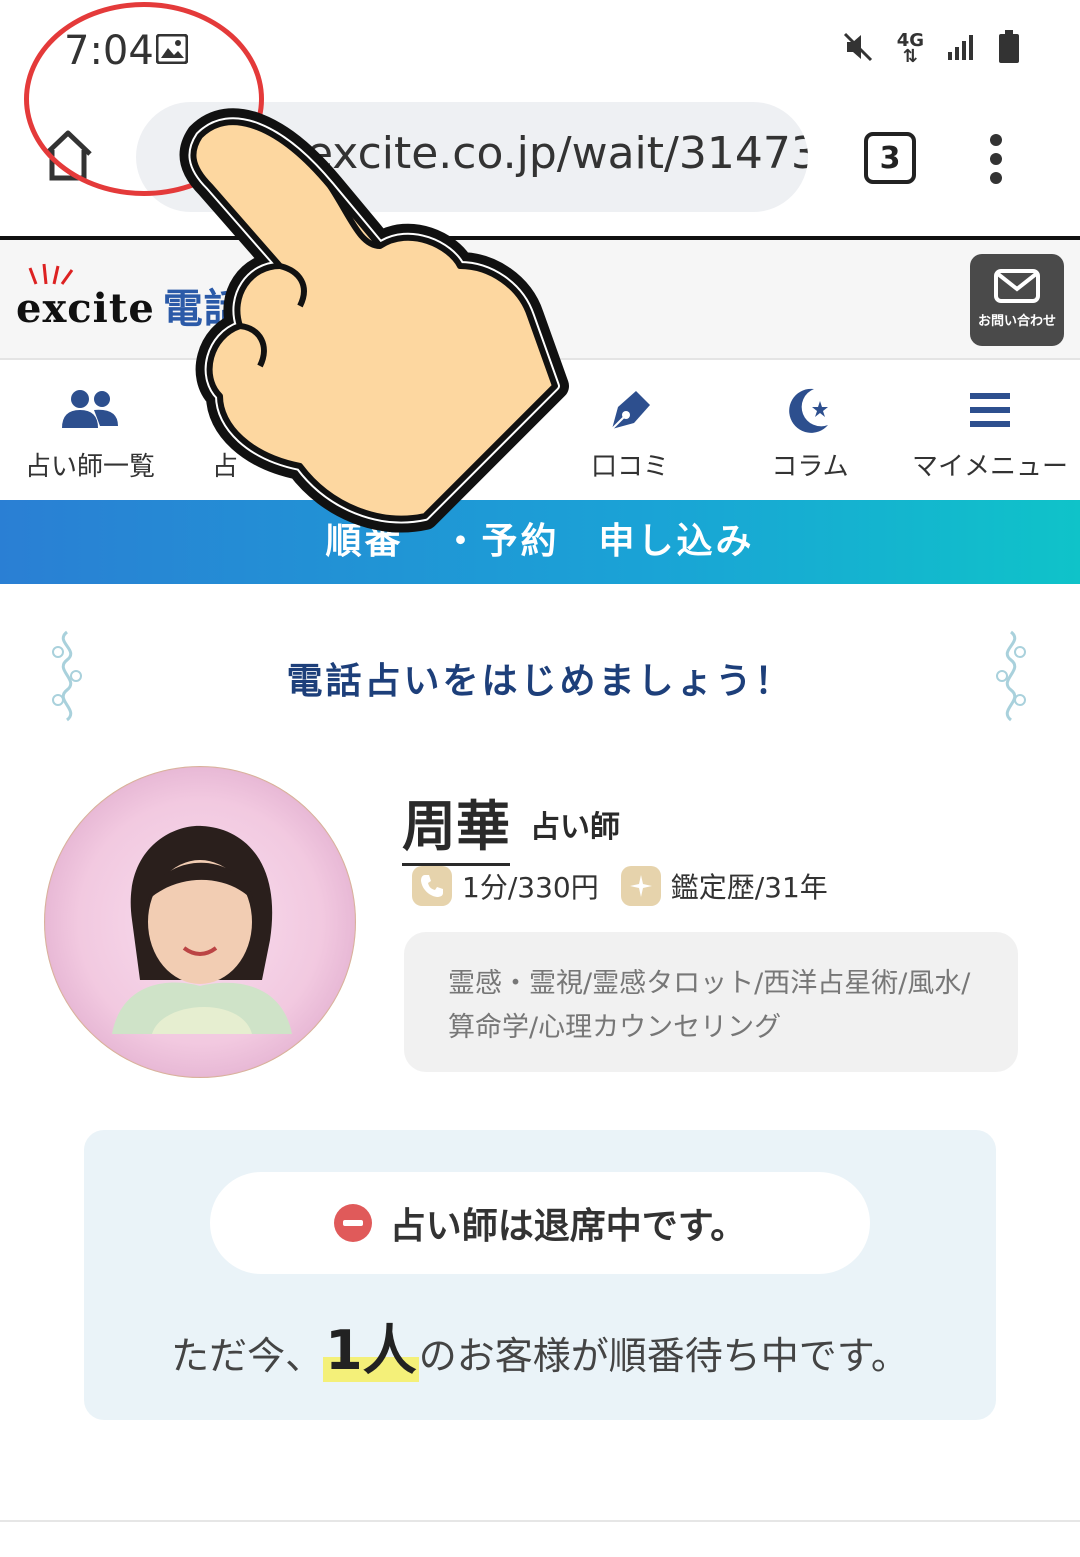 The height and width of the screenshot is (1557, 1080). What do you see at coordinates (910, 40) in the screenshot?
I see `network-label: 4G` at bounding box center [910, 40].